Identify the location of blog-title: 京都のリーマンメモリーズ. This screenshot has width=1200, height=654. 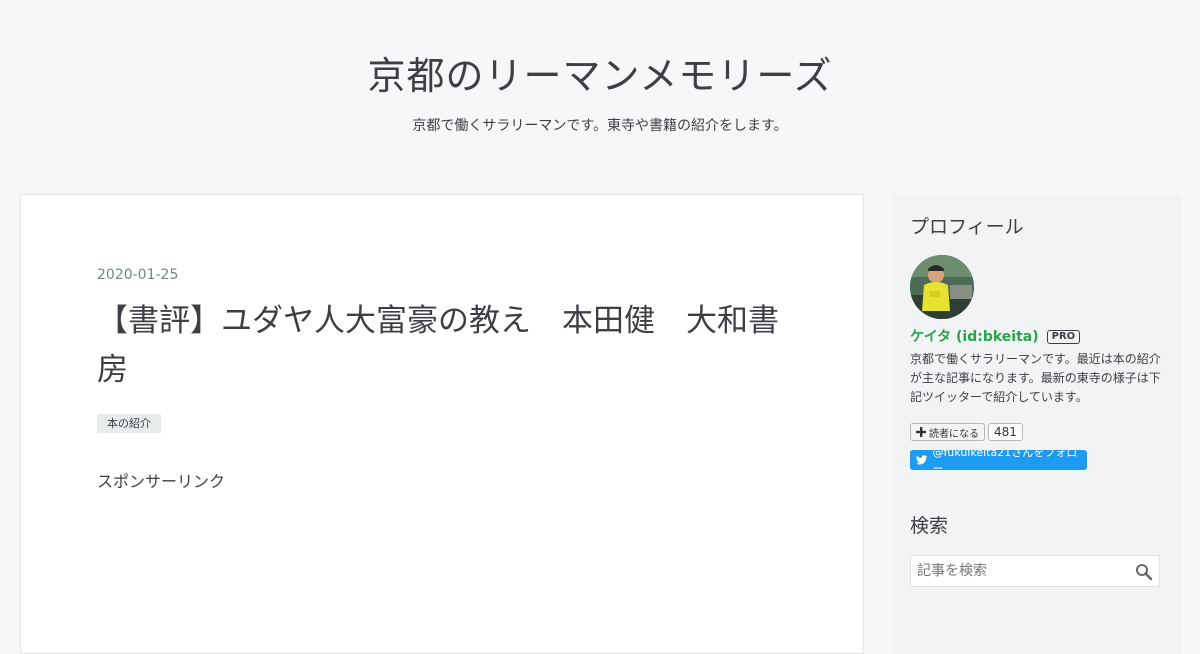
(600, 76).